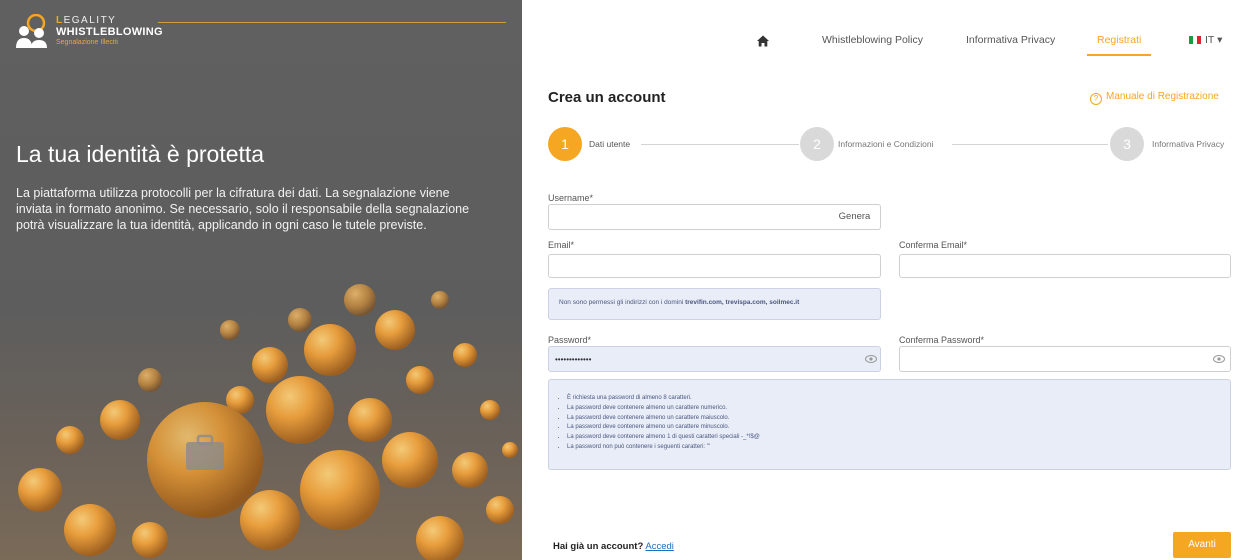 The height and width of the screenshot is (560, 1234). I want to click on caret-down-icon: ▾, so click(1220, 40).